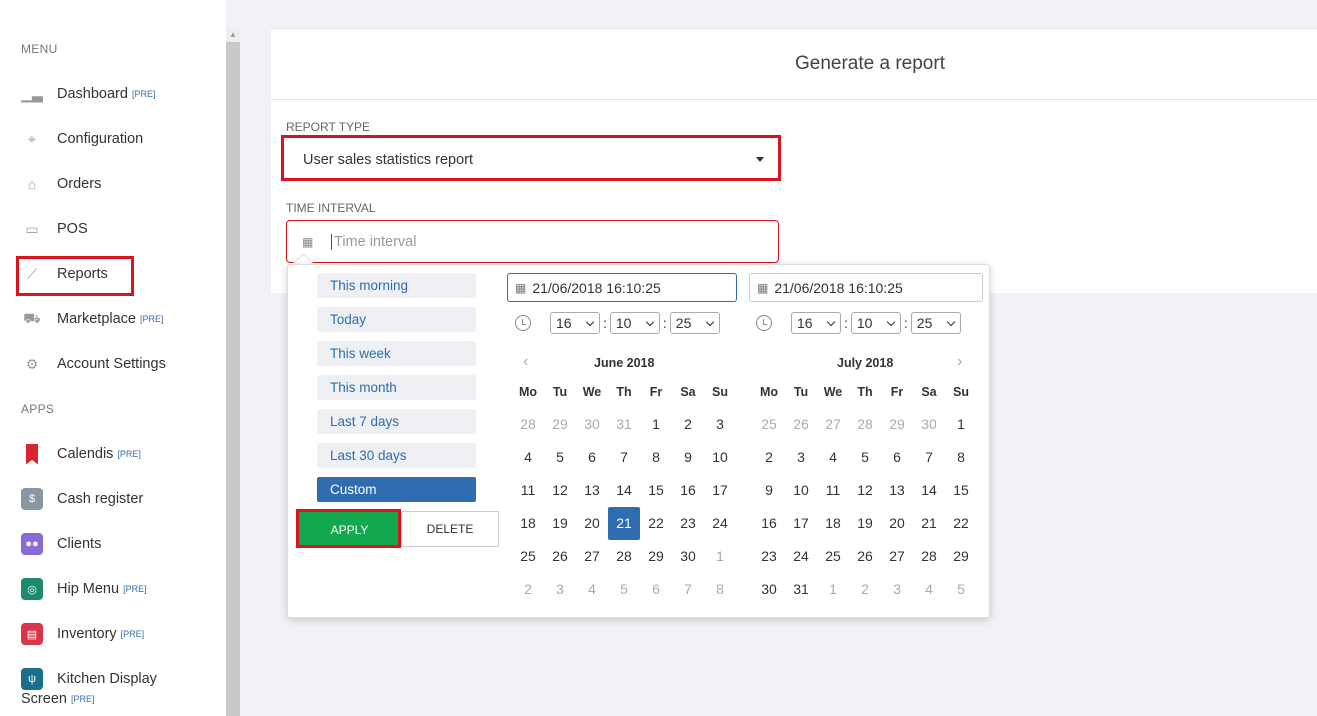 This screenshot has width=1317, height=716. What do you see at coordinates (93, 364) in the screenshot?
I see `sidebar-item-account-settings: ⚙ Account Settings` at bounding box center [93, 364].